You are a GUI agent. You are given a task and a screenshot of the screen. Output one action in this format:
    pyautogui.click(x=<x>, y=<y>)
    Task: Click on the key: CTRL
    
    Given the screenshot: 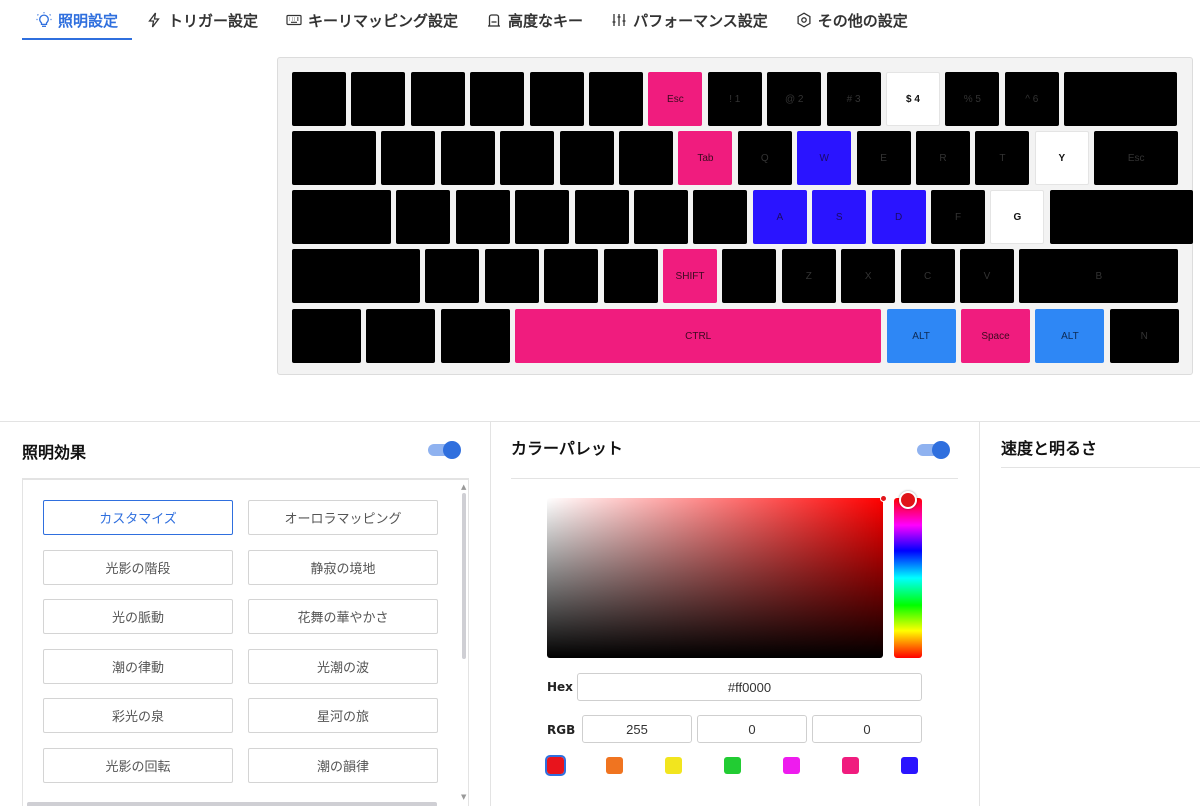 What is the action you would take?
    pyautogui.click(x=698, y=336)
    